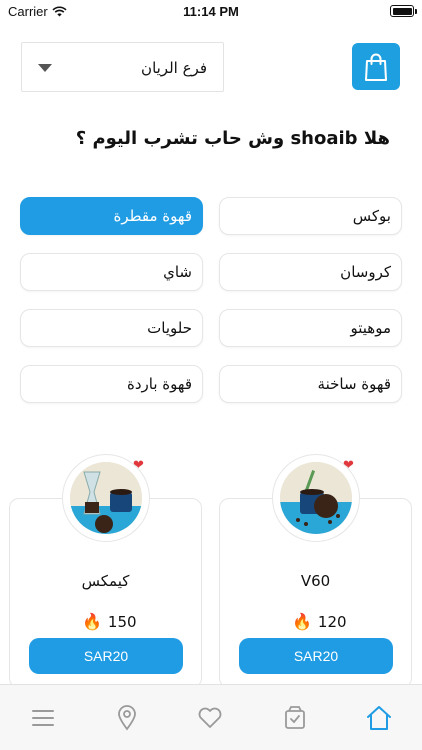 Image resolution: width=422 pixels, height=750 pixels. What do you see at coordinates (232, 138) in the screenshot?
I see `greeting-title: هلا shoaib وش حاب تشرب اليوم ؟` at bounding box center [232, 138].